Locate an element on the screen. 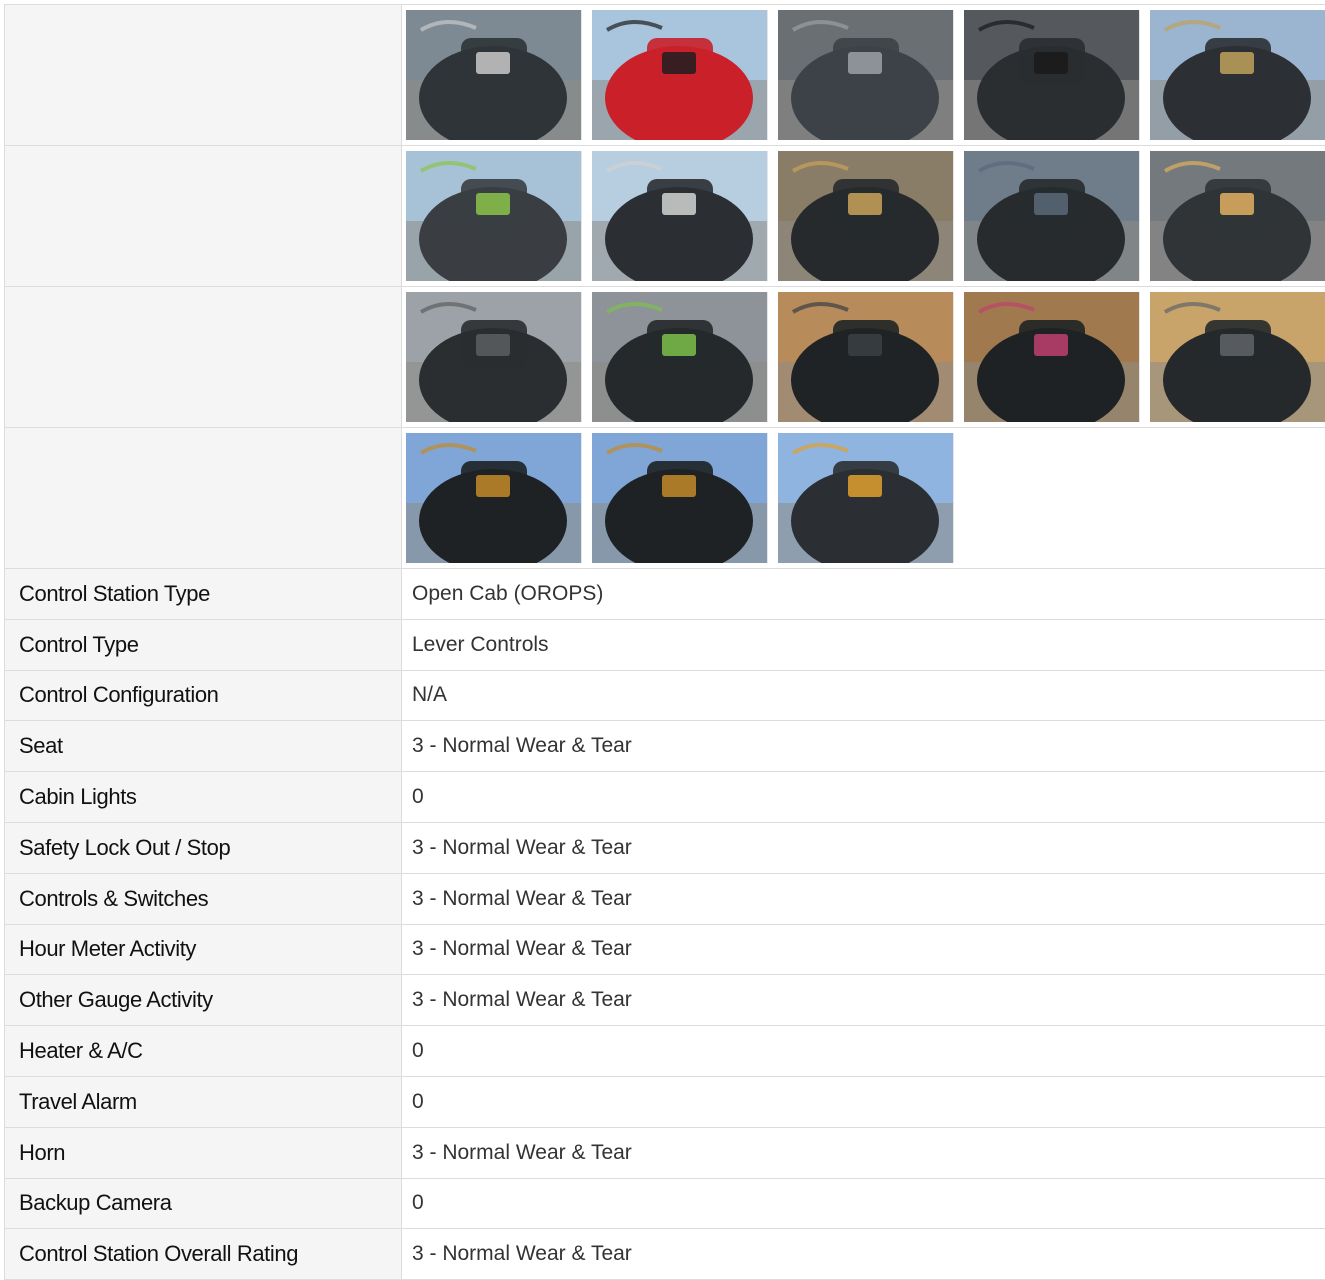  seat-cushion-photo-icon is located at coordinates (1052, 357).